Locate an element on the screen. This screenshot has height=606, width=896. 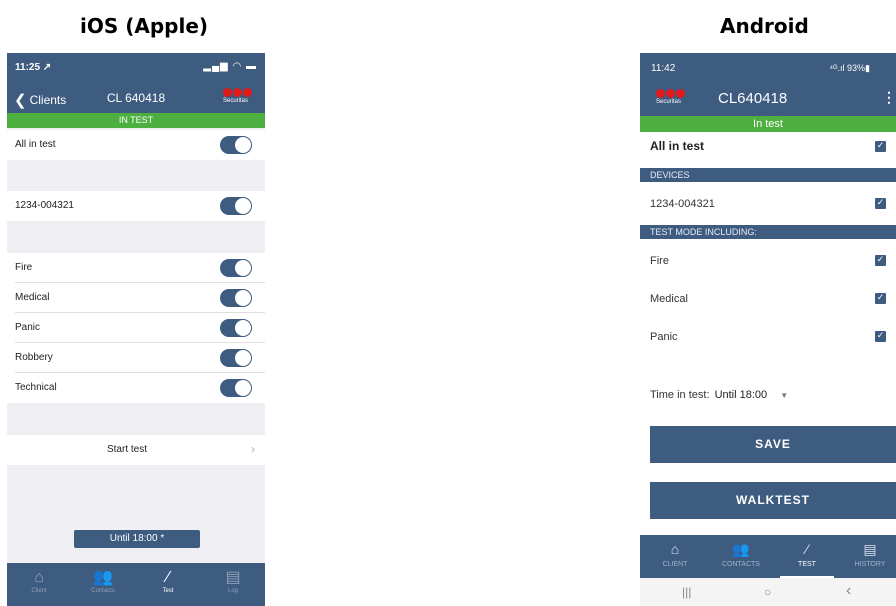
tab-label: Test is located at coordinates (168, 591).